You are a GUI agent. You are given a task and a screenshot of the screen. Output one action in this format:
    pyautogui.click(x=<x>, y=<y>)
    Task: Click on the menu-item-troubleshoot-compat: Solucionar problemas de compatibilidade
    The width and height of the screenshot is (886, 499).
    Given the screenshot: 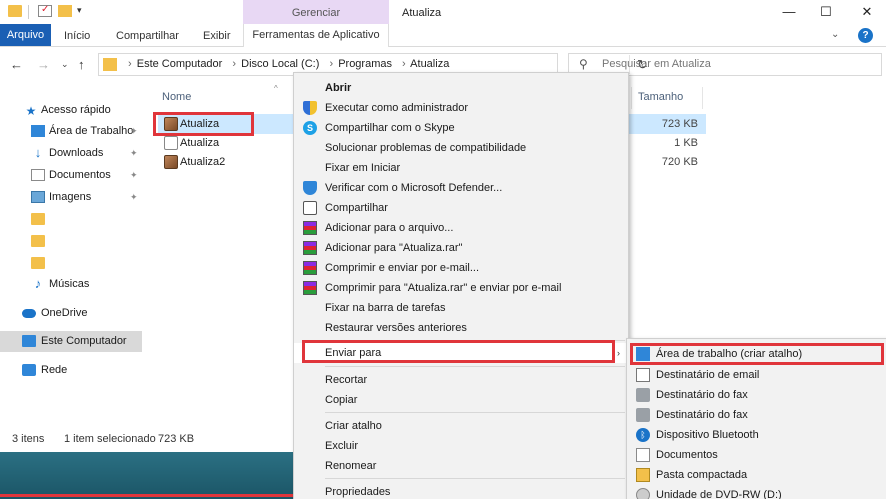 What is the action you would take?
    pyautogui.click(x=461, y=148)
    